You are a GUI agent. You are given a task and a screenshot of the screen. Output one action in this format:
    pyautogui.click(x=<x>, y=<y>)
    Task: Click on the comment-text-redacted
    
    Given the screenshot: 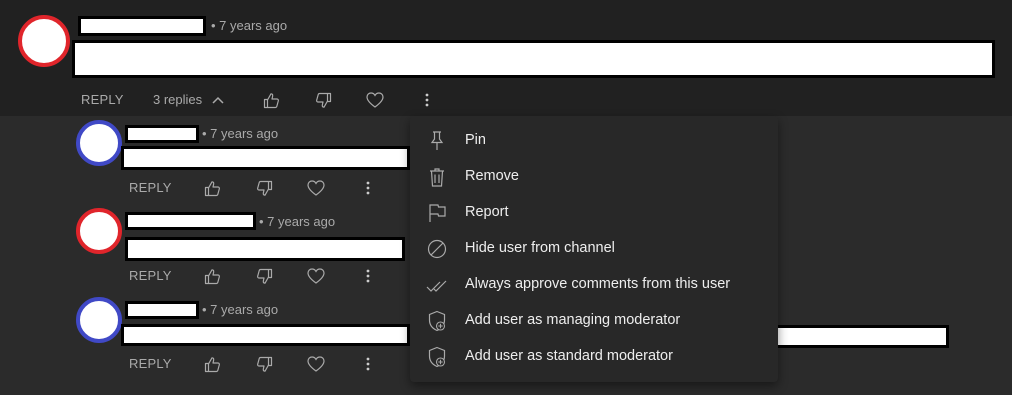 What is the action you would take?
    pyautogui.click(x=533, y=59)
    